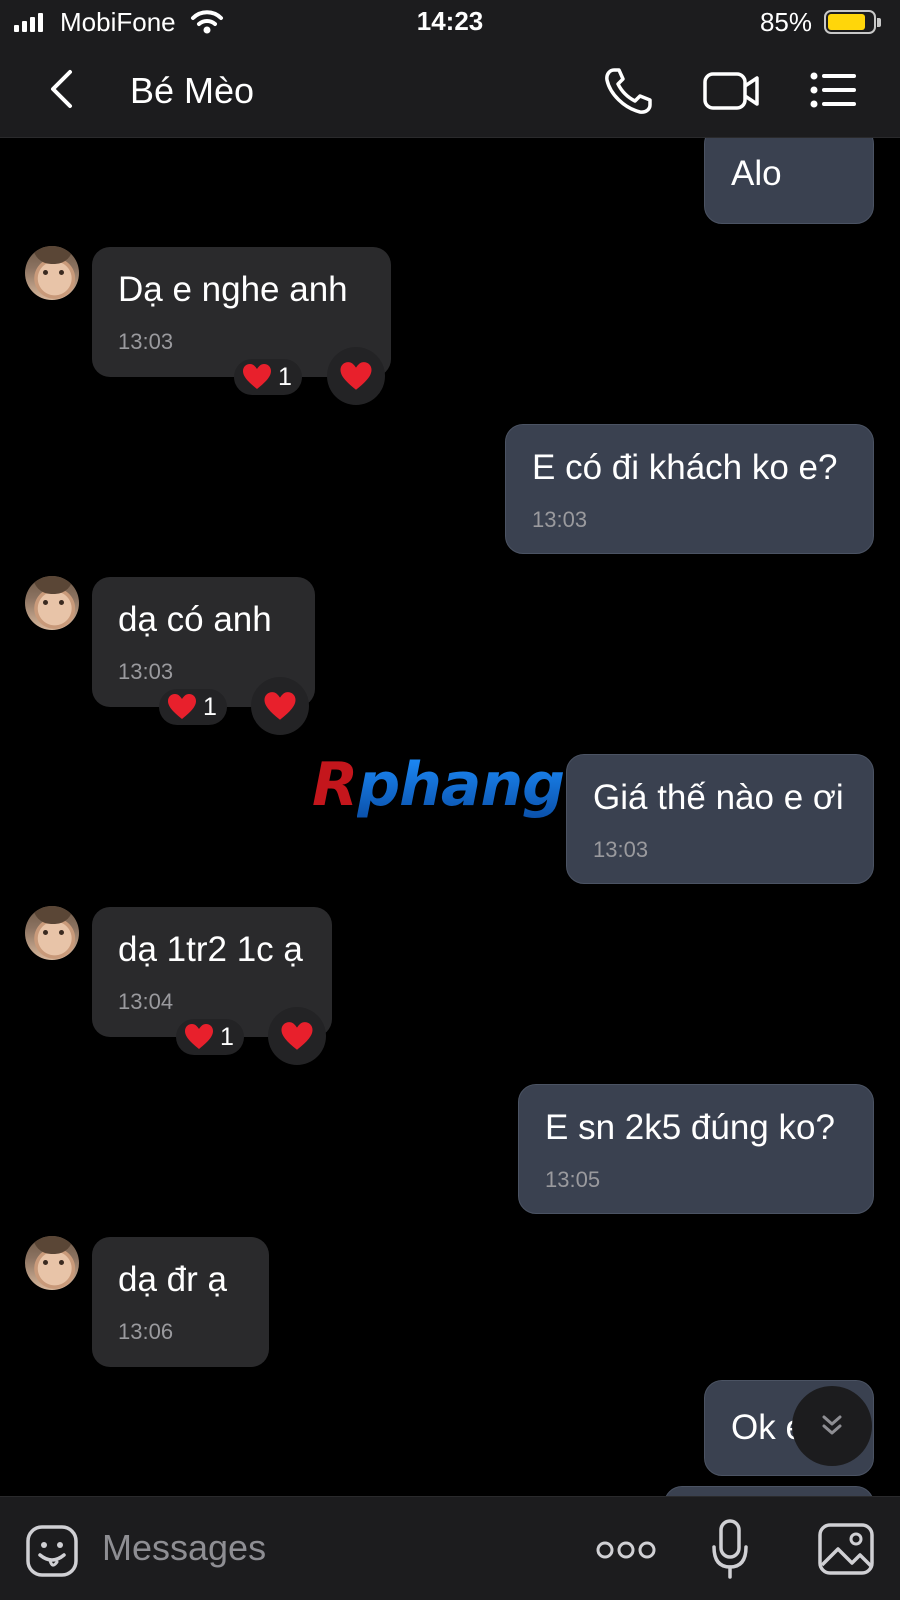 The height and width of the screenshot is (1600, 900). I want to click on outgoing-message: Alo, so click(789, 181).